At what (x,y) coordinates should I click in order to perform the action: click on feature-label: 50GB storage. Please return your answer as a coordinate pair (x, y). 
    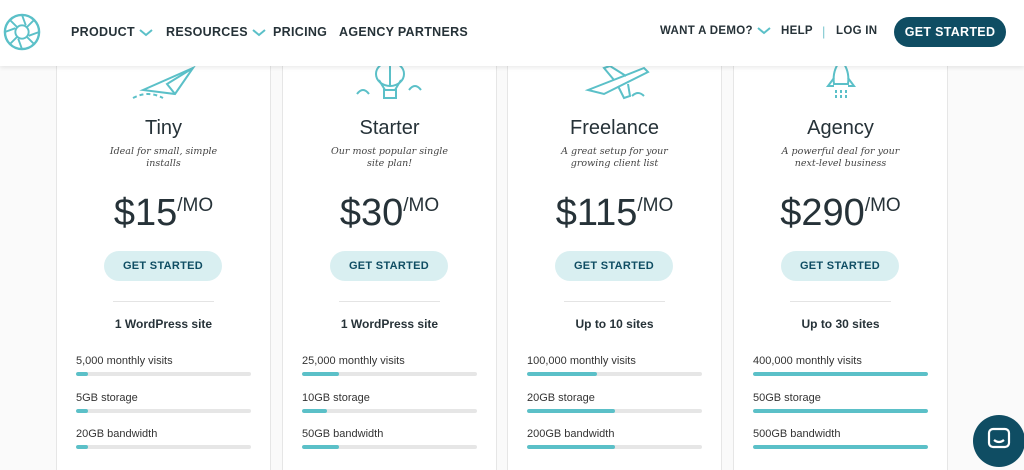
    Looking at the image, I should click on (787, 398).